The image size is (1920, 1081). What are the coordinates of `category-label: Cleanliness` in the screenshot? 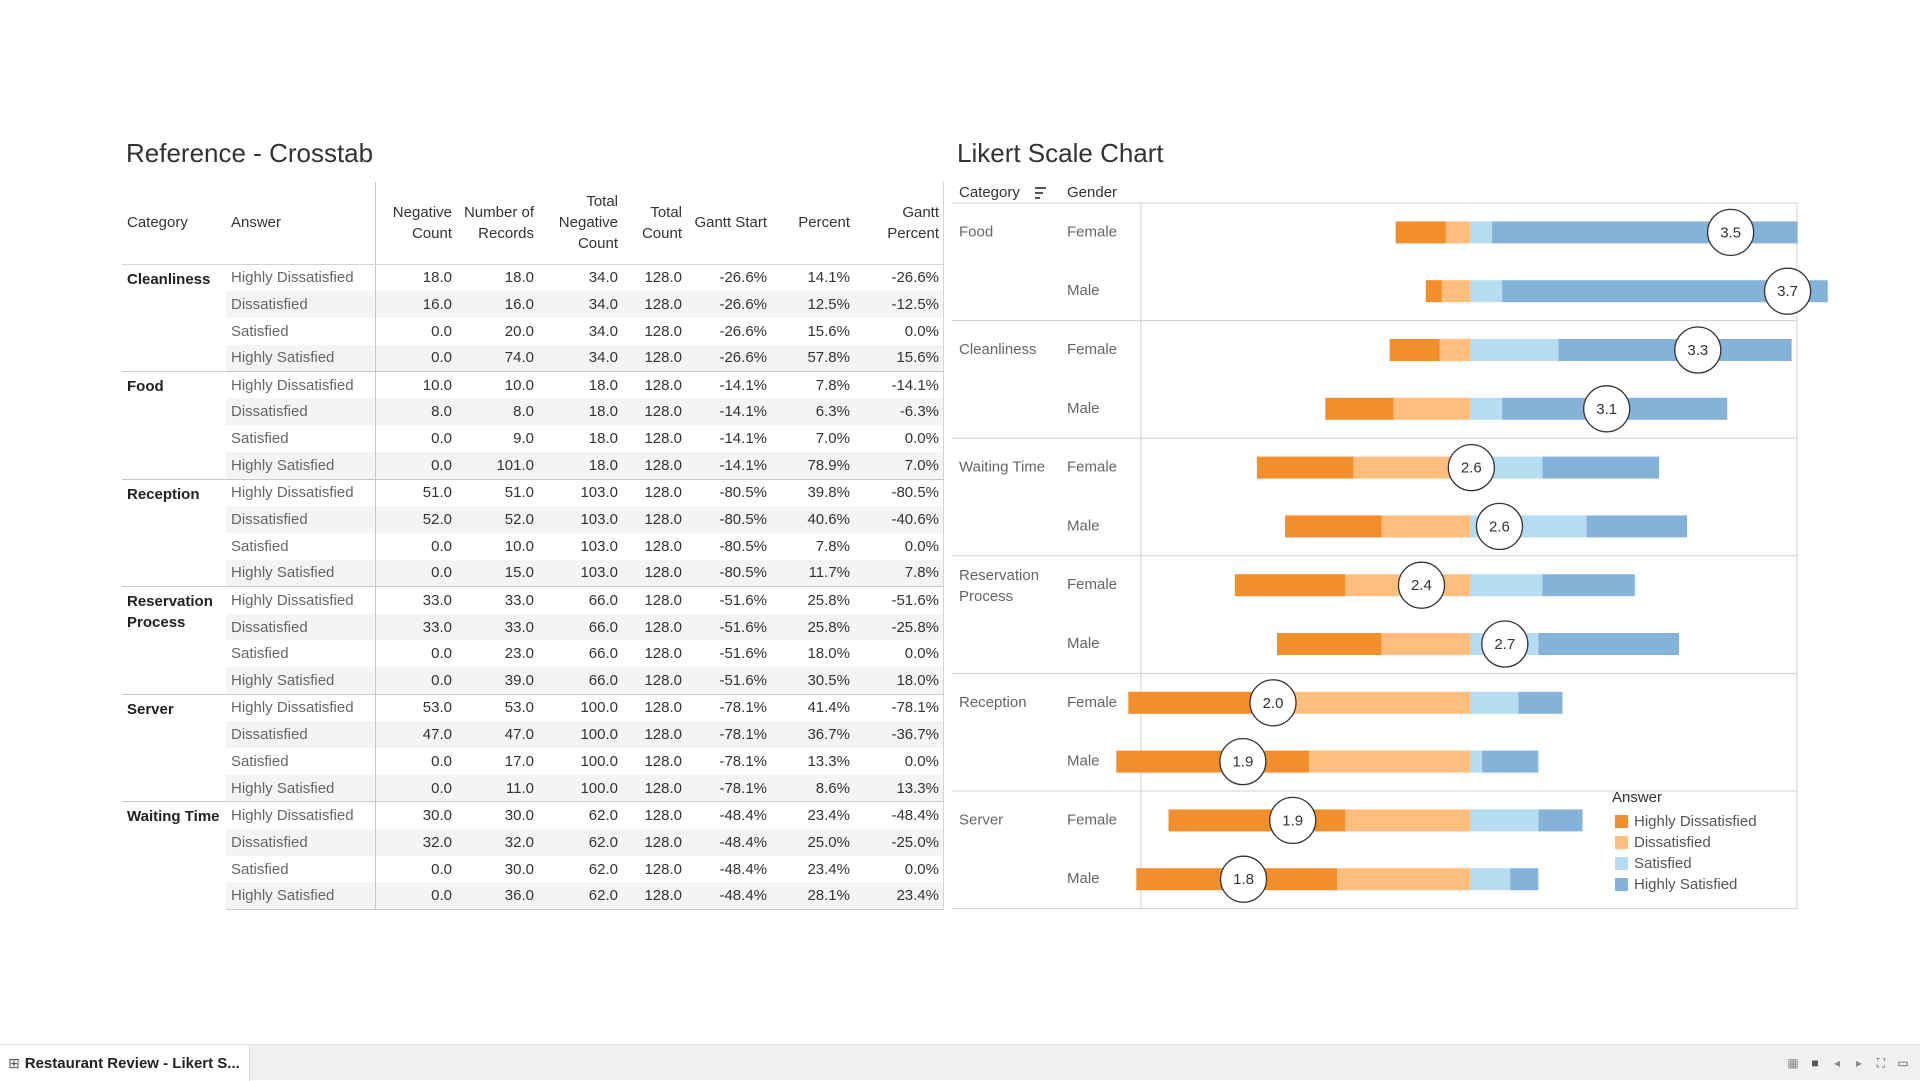 It's located at (998, 349).